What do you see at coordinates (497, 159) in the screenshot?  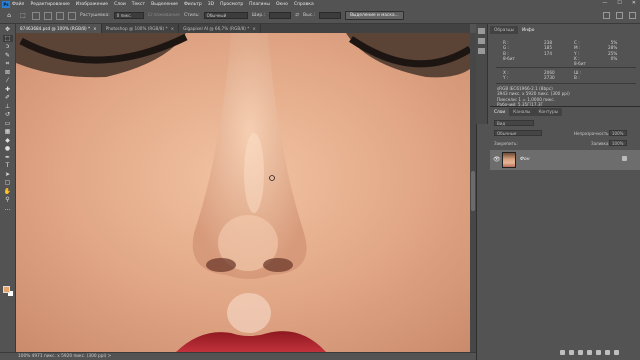 I see `eye-icon: 👁` at bounding box center [497, 159].